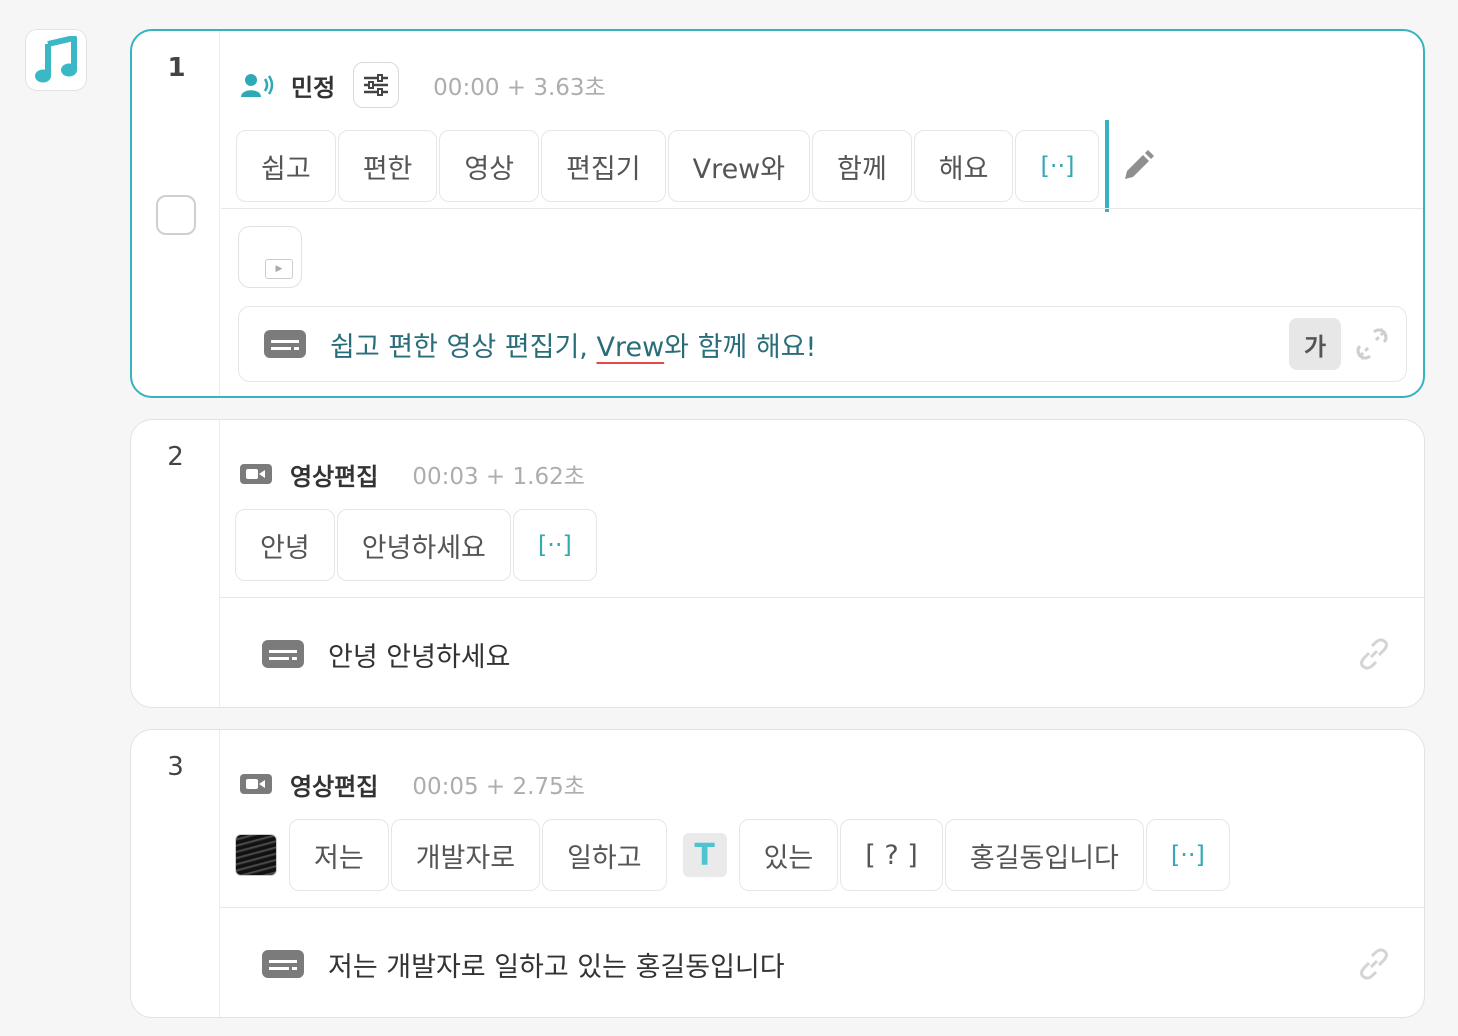  I want to click on speaker-settings-button, so click(376, 85).